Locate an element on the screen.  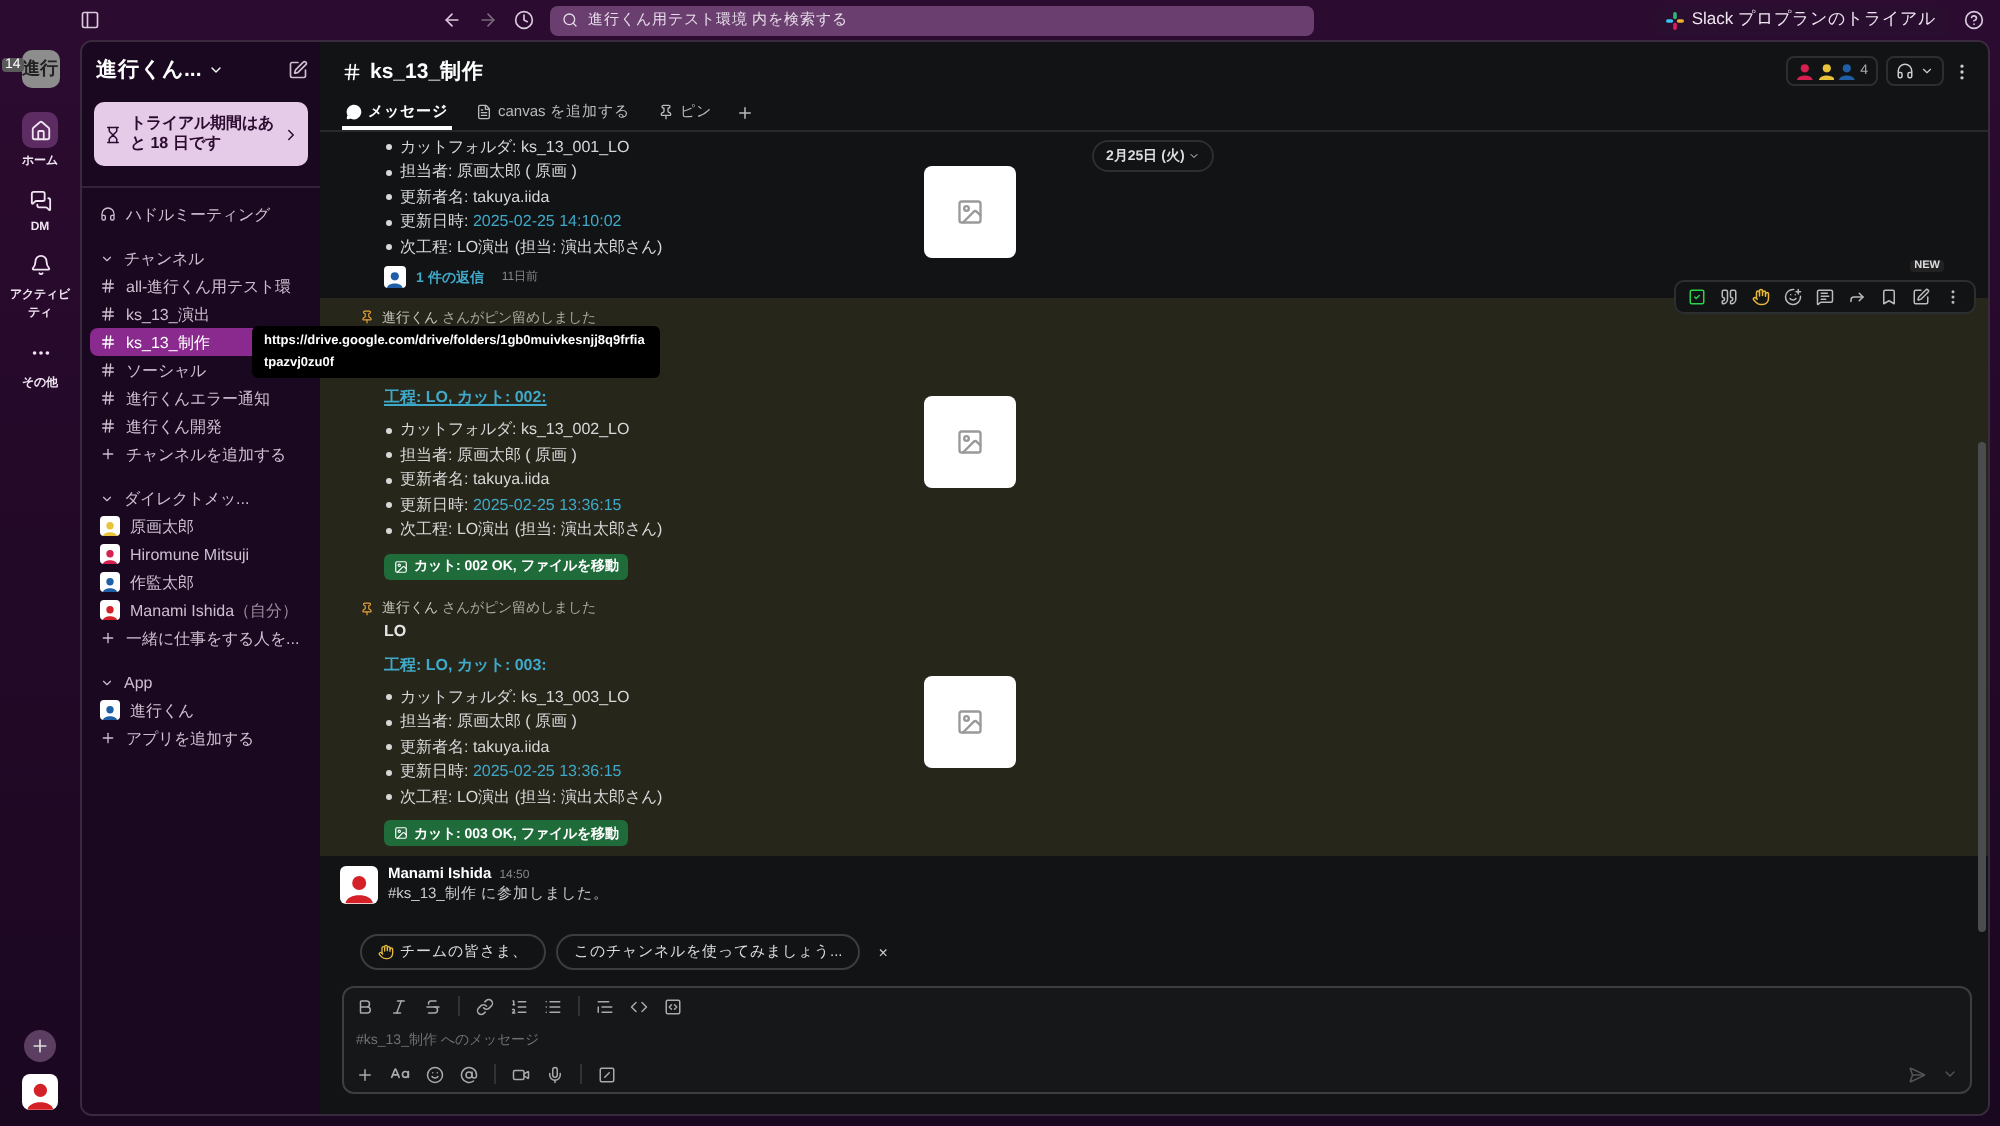
hand-icon is located at coordinates (1761, 297).